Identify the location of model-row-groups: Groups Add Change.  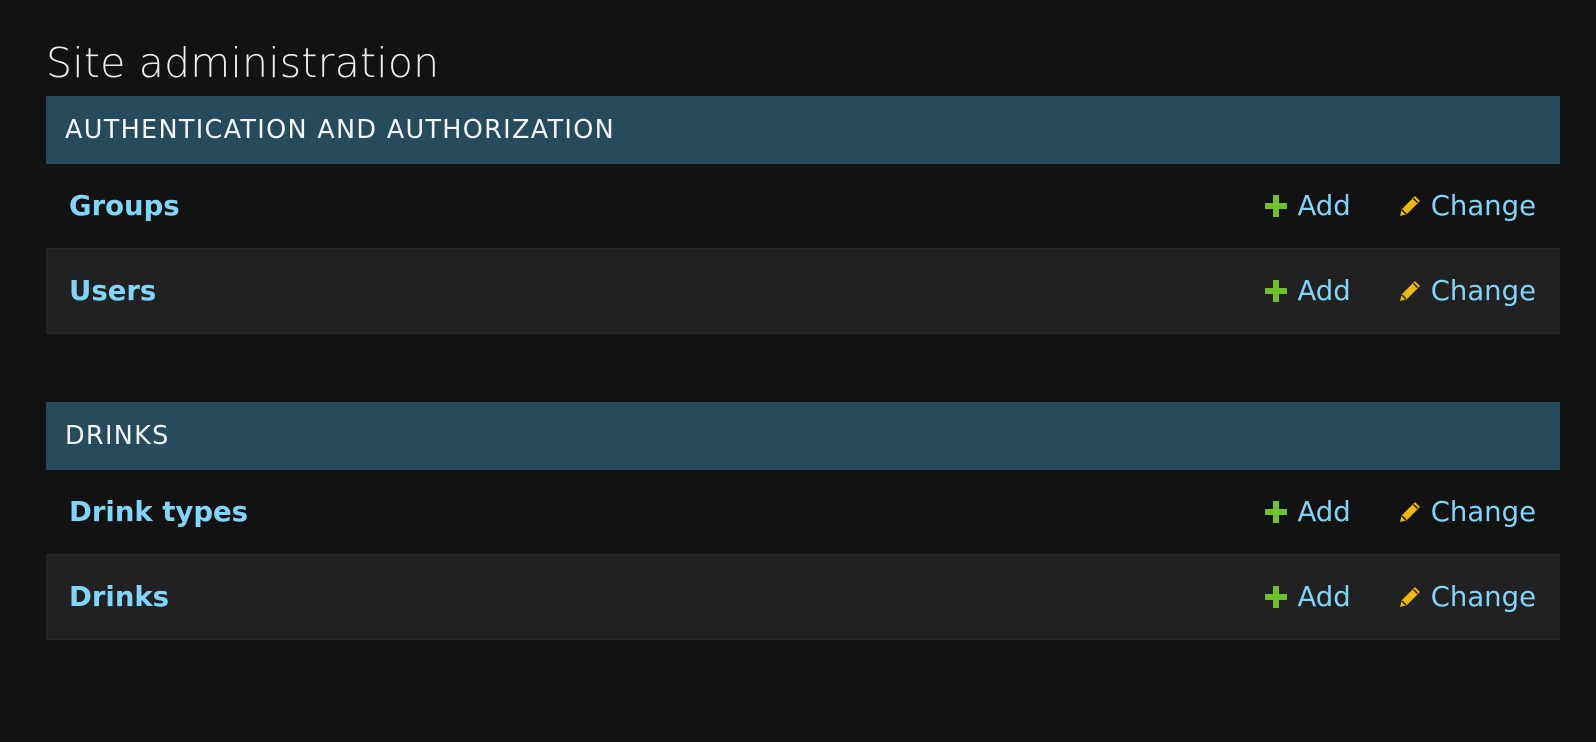
(803, 206).